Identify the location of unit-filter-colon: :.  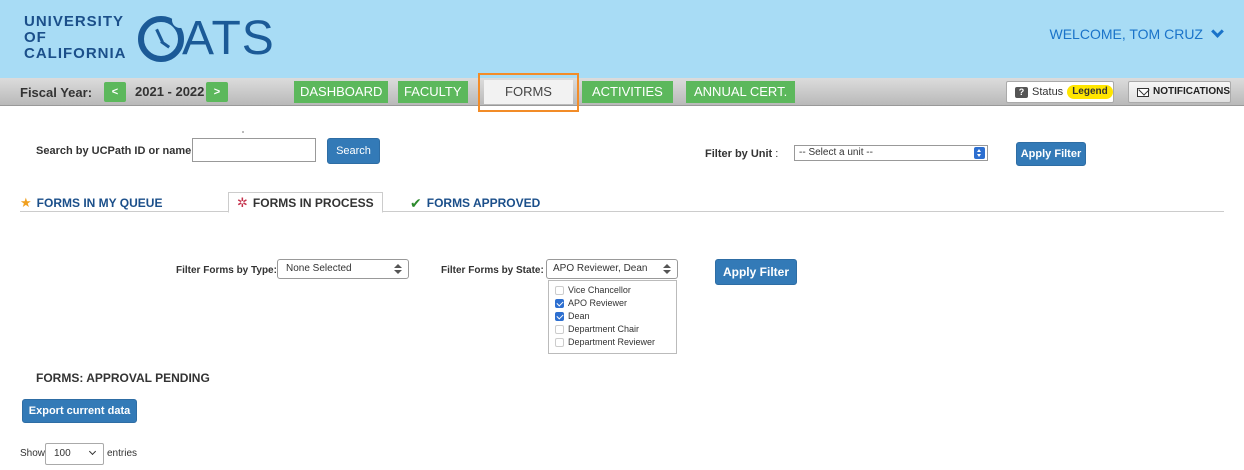
(775, 154).